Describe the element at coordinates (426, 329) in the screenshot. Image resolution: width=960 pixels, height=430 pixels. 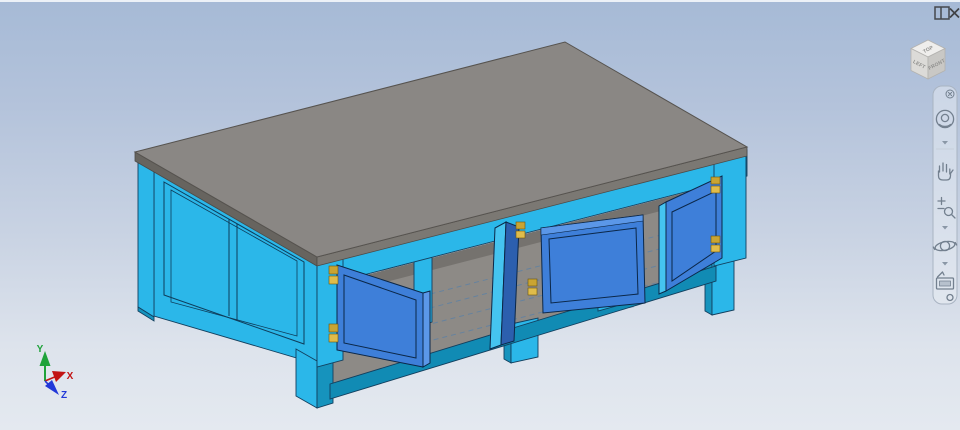
I see `door-a-edge` at that location.